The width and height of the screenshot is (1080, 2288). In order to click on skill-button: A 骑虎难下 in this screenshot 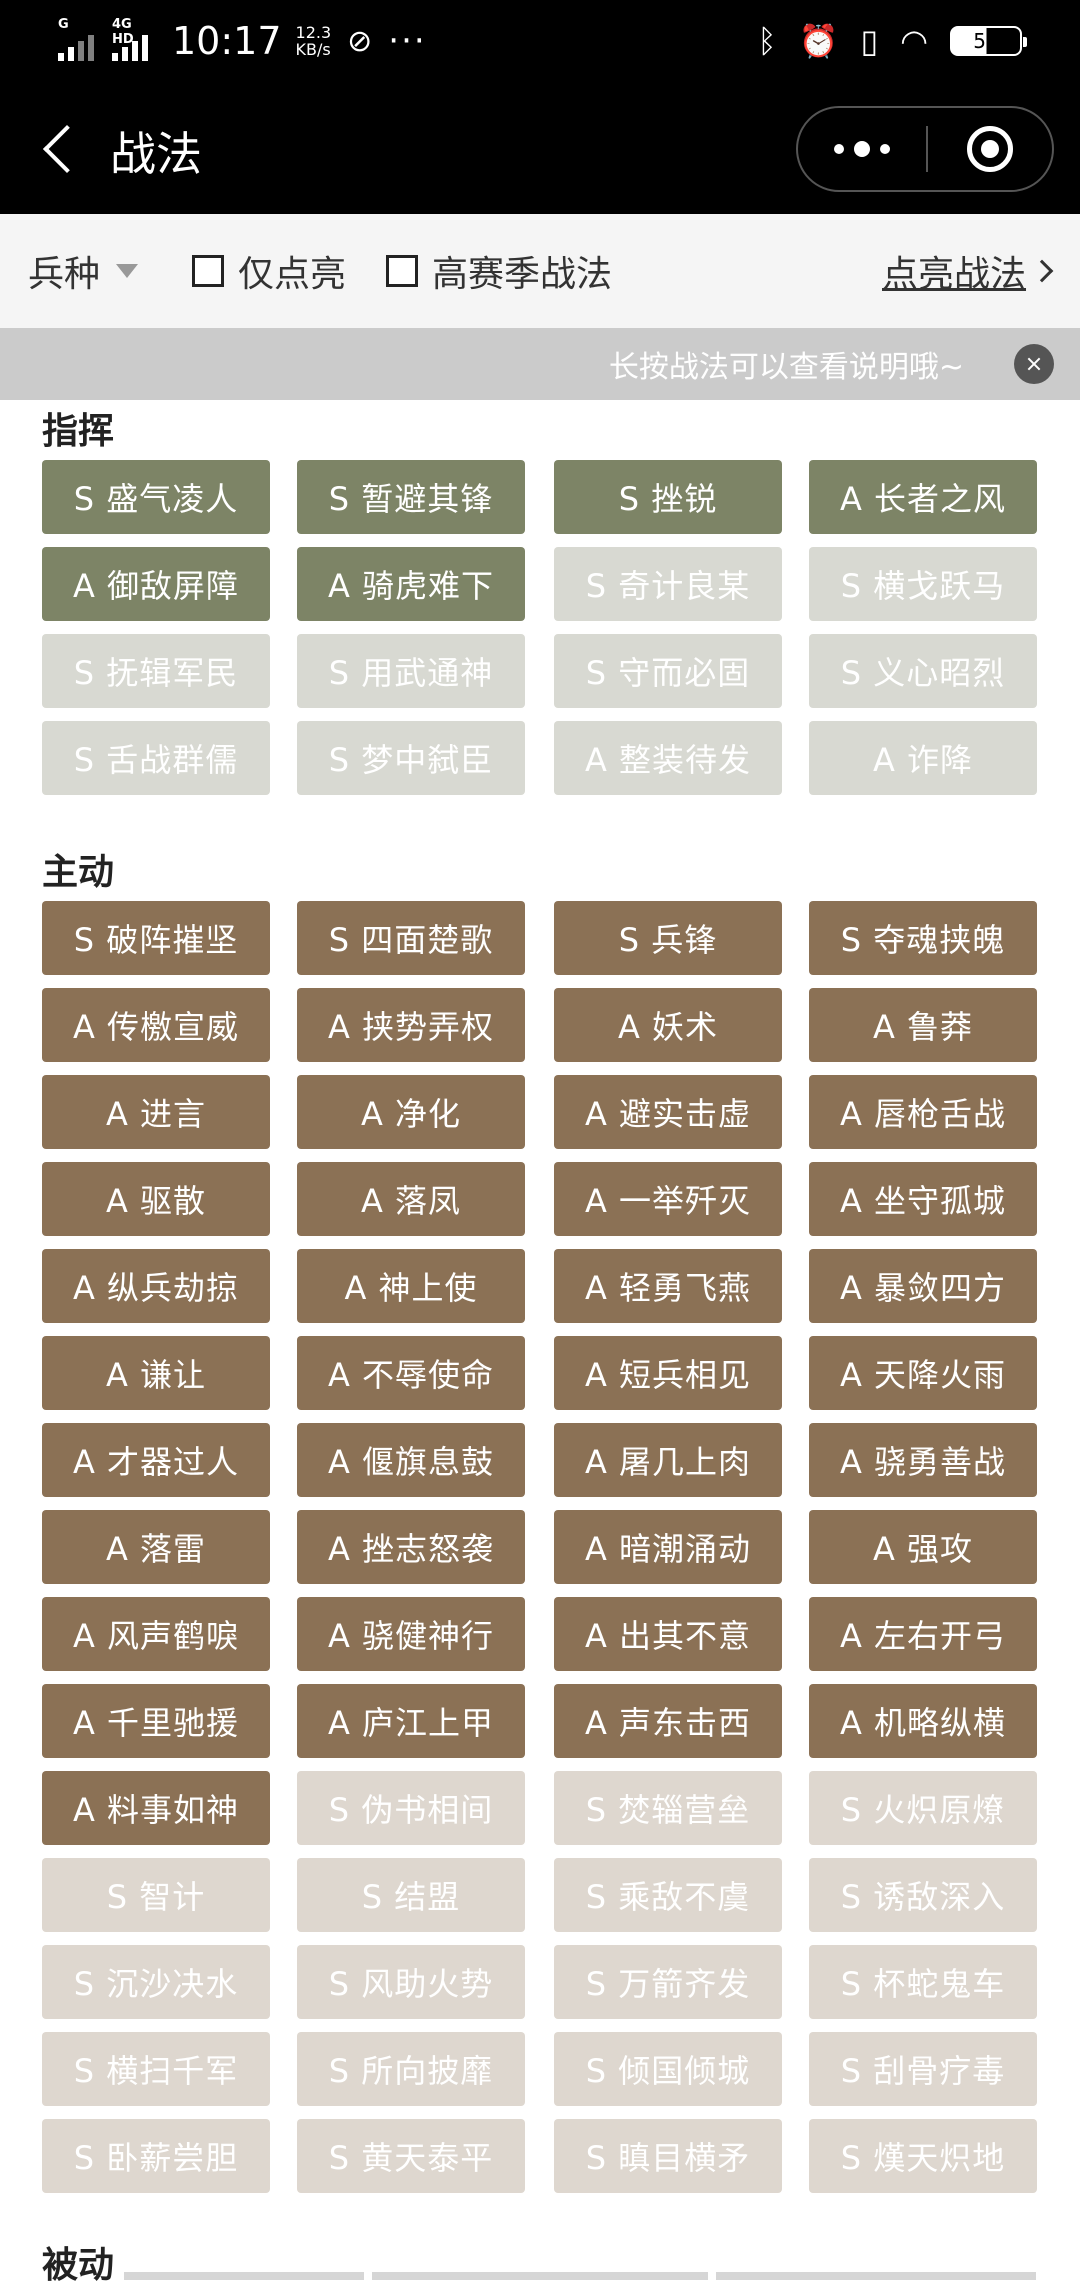, I will do `click(411, 584)`.